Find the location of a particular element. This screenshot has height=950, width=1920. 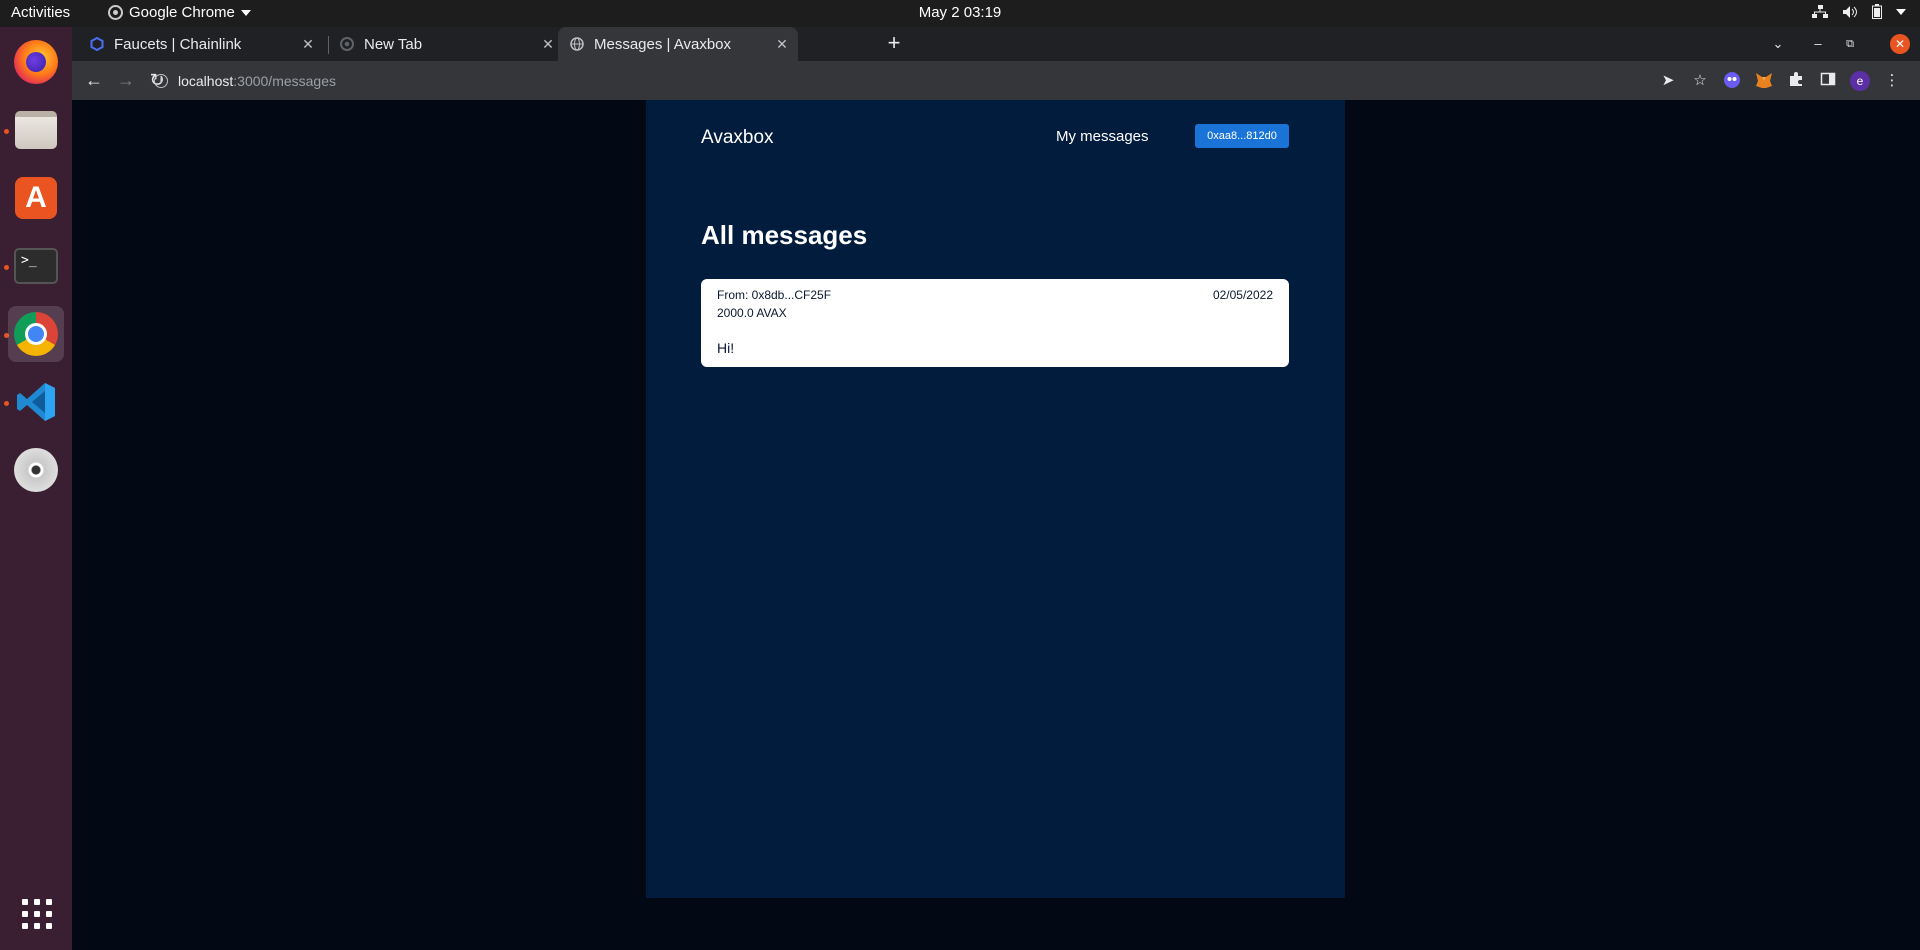

clock-container: May 2 03:19 is located at coordinates (960, 12).